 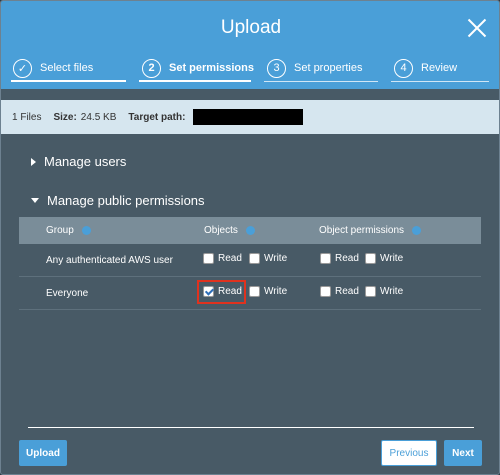 What do you see at coordinates (362, 230) in the screenshot?
I see `header-label: Object permissions` at bounding box center [362, 230].